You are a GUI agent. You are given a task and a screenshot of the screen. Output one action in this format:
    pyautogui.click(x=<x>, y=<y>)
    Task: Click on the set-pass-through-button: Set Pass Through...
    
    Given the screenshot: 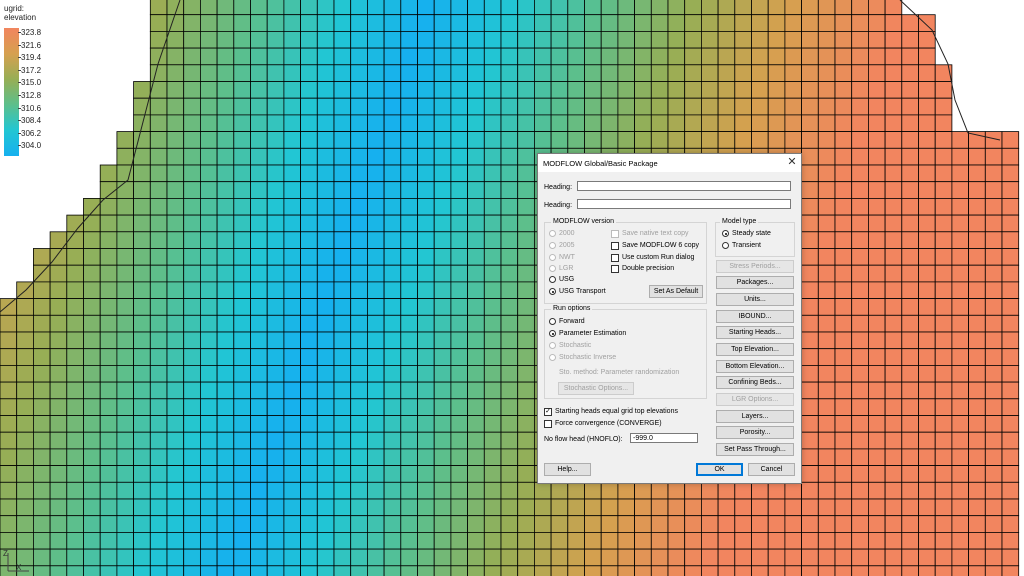 What is the action you would take?
    pyautogui.click(x=755, y=449)
    